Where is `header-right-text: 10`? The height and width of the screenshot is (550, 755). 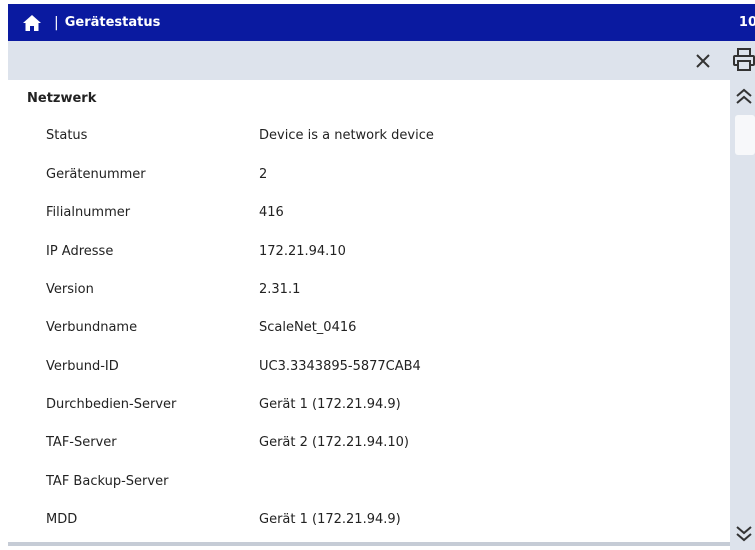 header-right-text: 10 is located at coordinates (746, 22).